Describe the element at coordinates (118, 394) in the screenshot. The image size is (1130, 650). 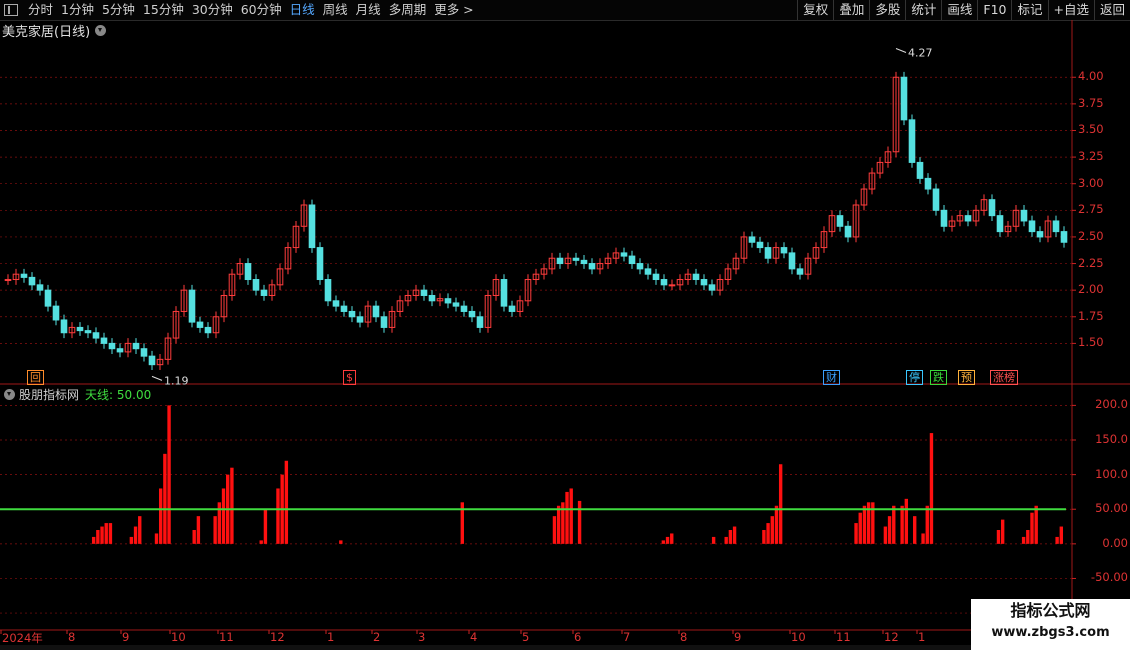
I see `tianxian-label: 天线: 50.00` at that location.